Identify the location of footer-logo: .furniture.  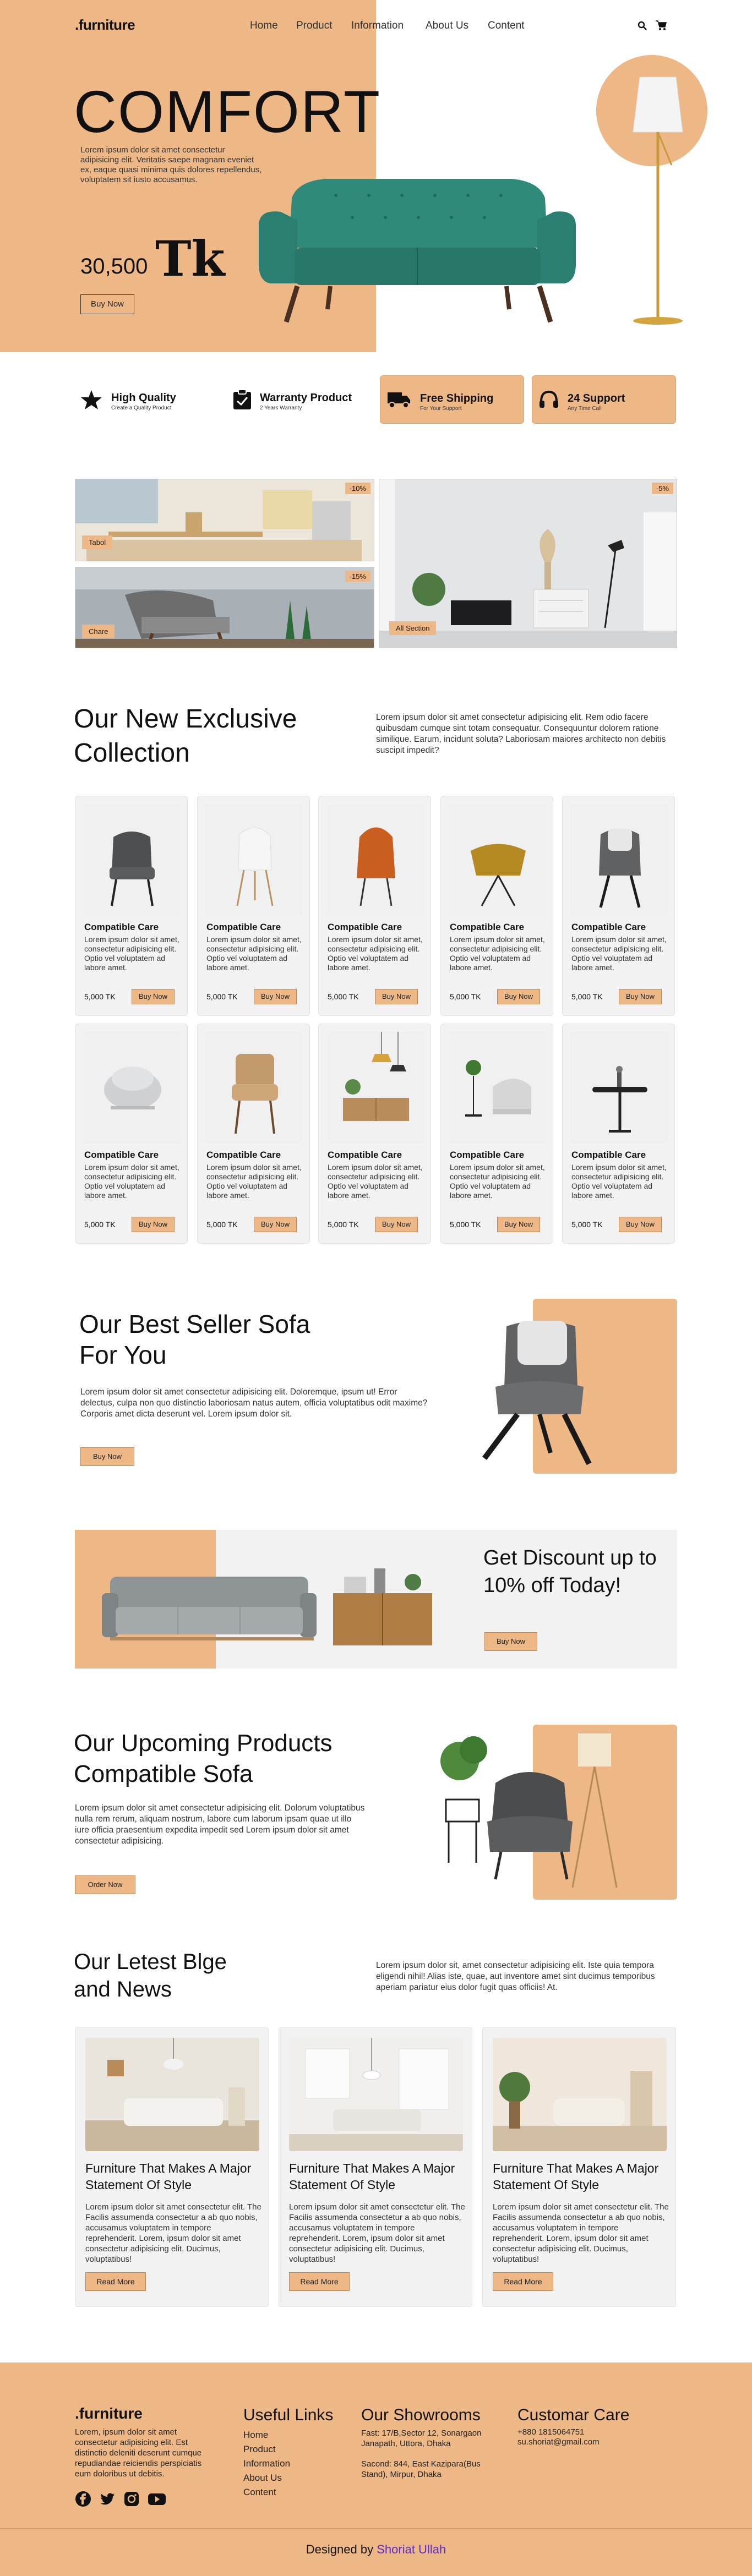
(109, 2413).